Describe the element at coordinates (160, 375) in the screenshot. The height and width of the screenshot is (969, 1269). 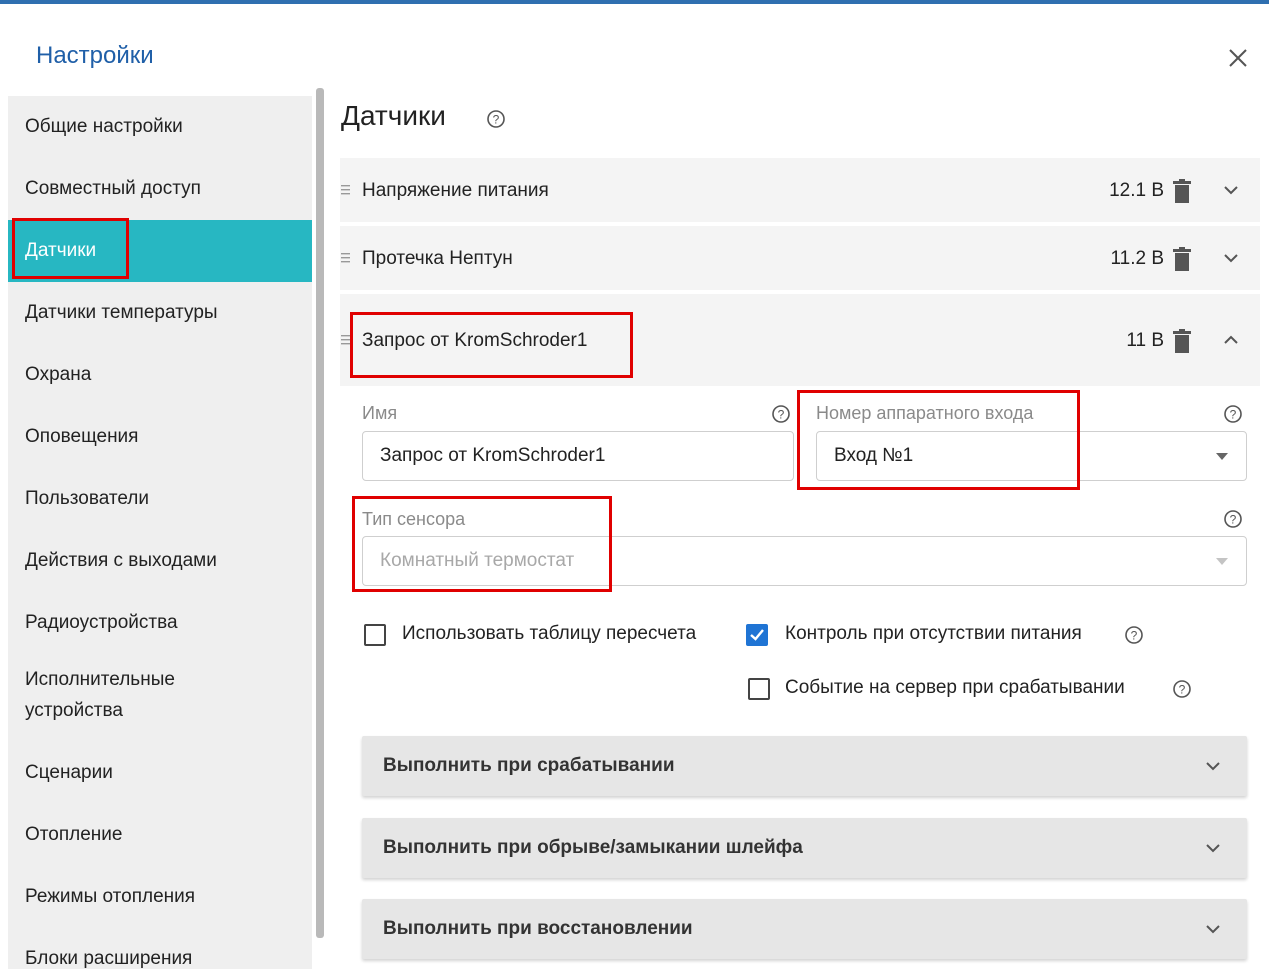
I see `sidebar-item-security: Охрана` at that location.